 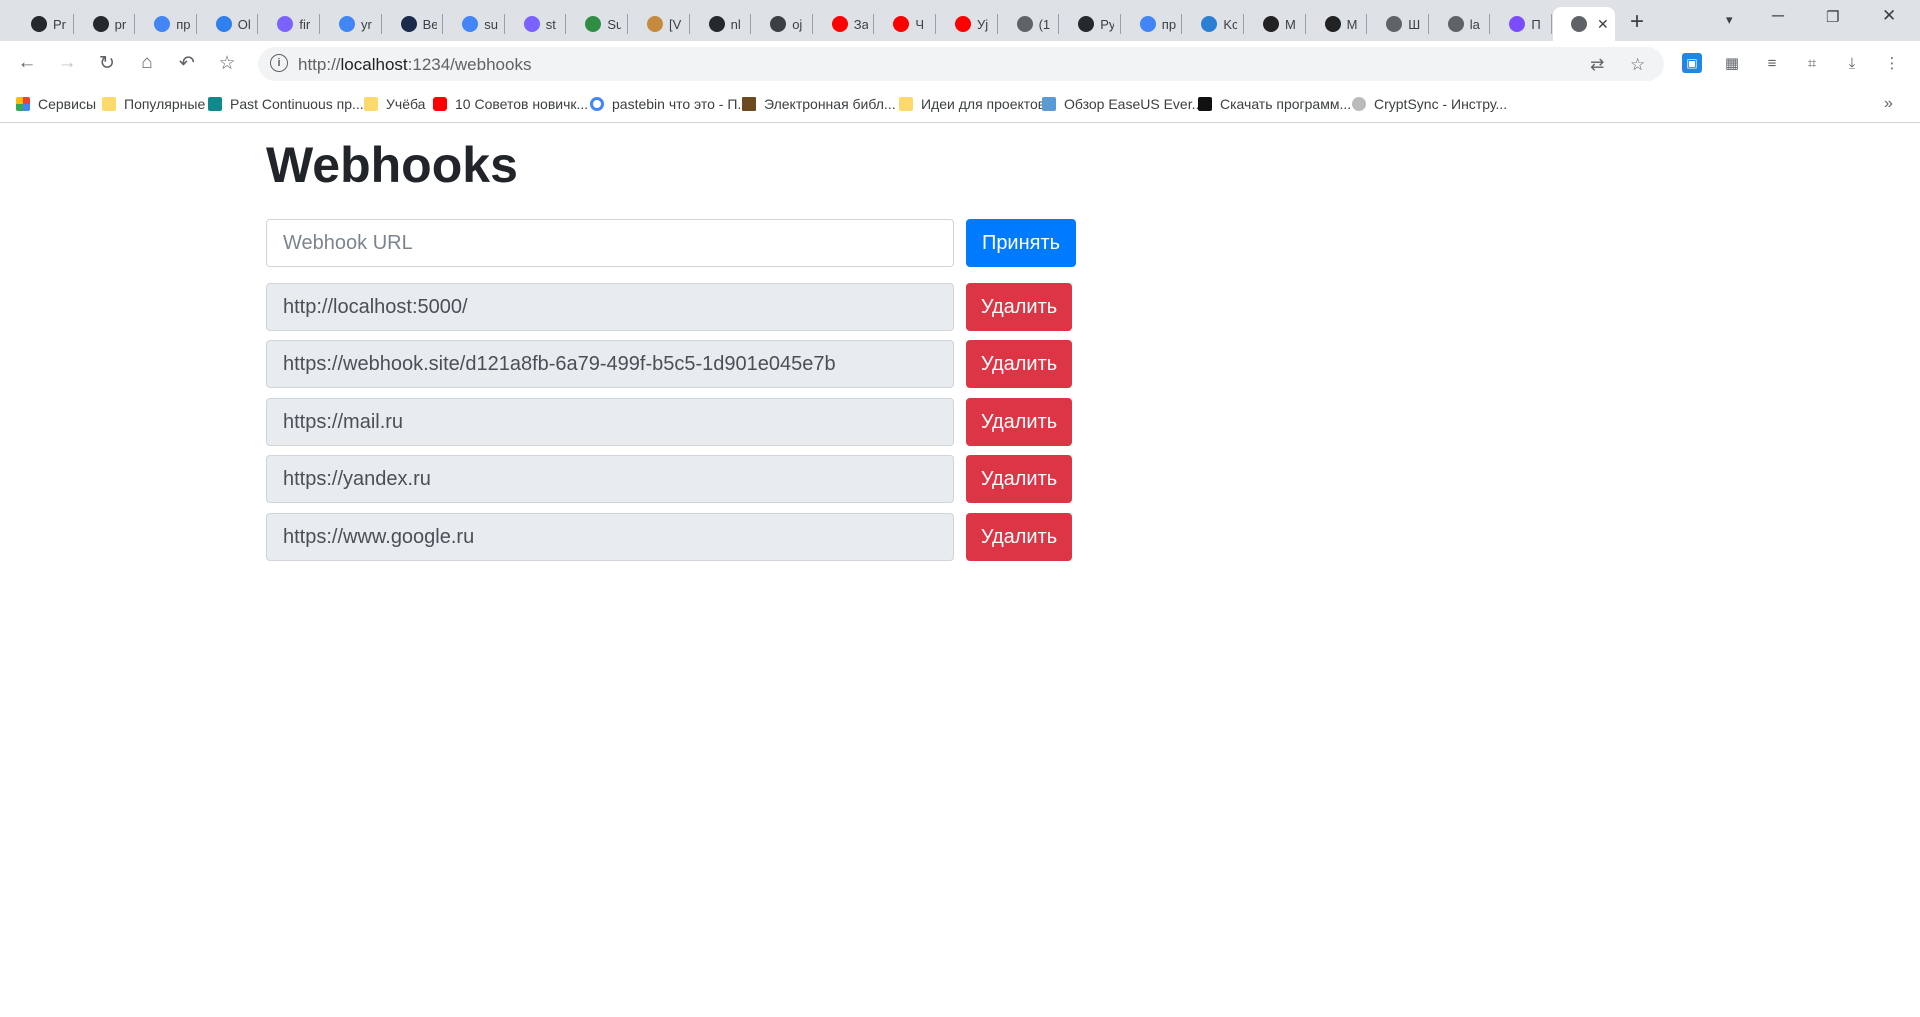 I want to click on browser-tab: За, so click(x=844, y=24).